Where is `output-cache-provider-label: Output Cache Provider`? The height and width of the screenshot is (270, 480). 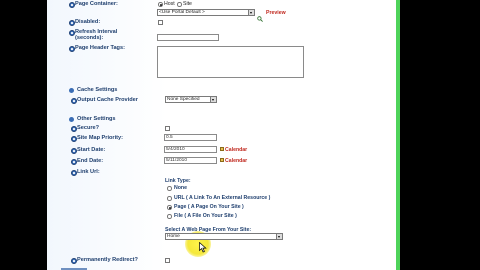 output-cache-provider-label: Output Cache Provider is located at coordinates (107, 100).